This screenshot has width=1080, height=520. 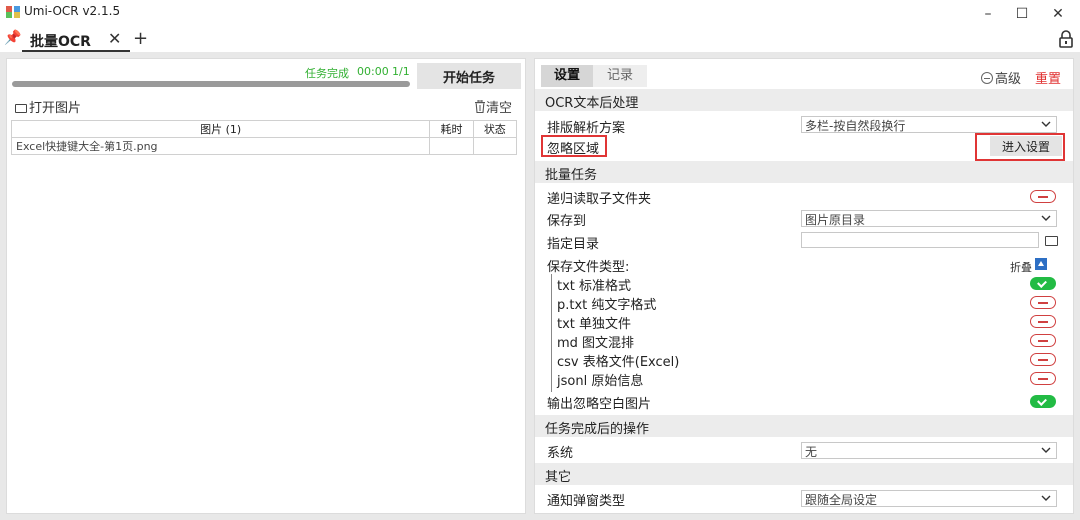 What do you see at coordinates (599, 404) in the screenshot?
I see `ignore-blank-label: 输出忽略空白图片` at bounding box center [599, 404].